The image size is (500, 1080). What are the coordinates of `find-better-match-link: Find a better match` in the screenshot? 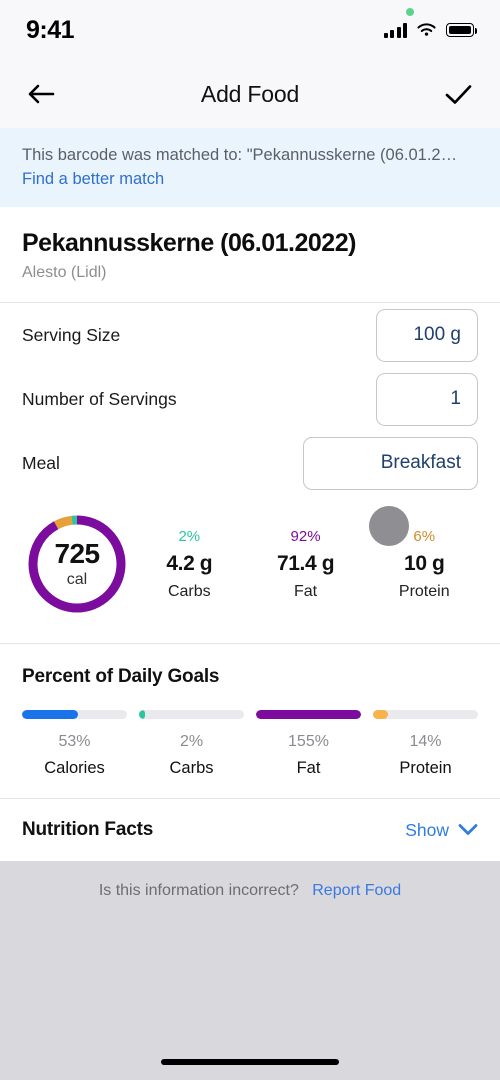 It's located at (250, 179).